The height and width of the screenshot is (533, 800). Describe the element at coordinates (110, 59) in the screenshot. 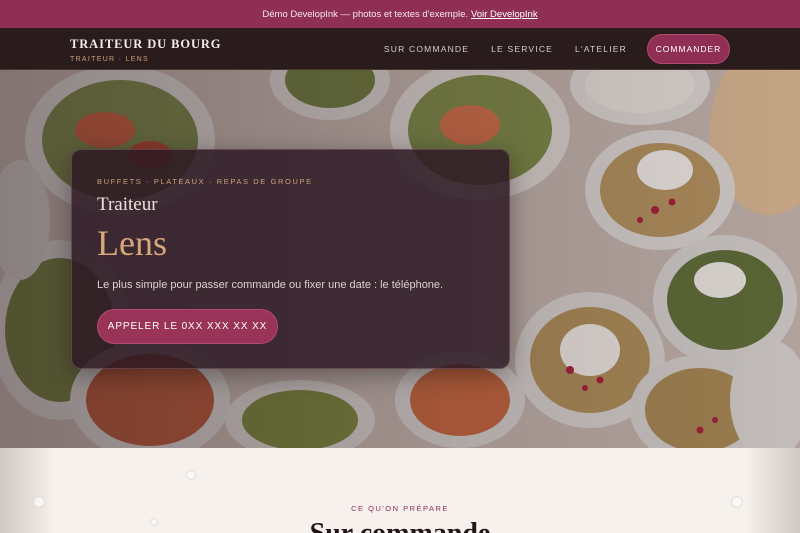

I see `brand-tagline: TRAITEUR · LENS` at that location.